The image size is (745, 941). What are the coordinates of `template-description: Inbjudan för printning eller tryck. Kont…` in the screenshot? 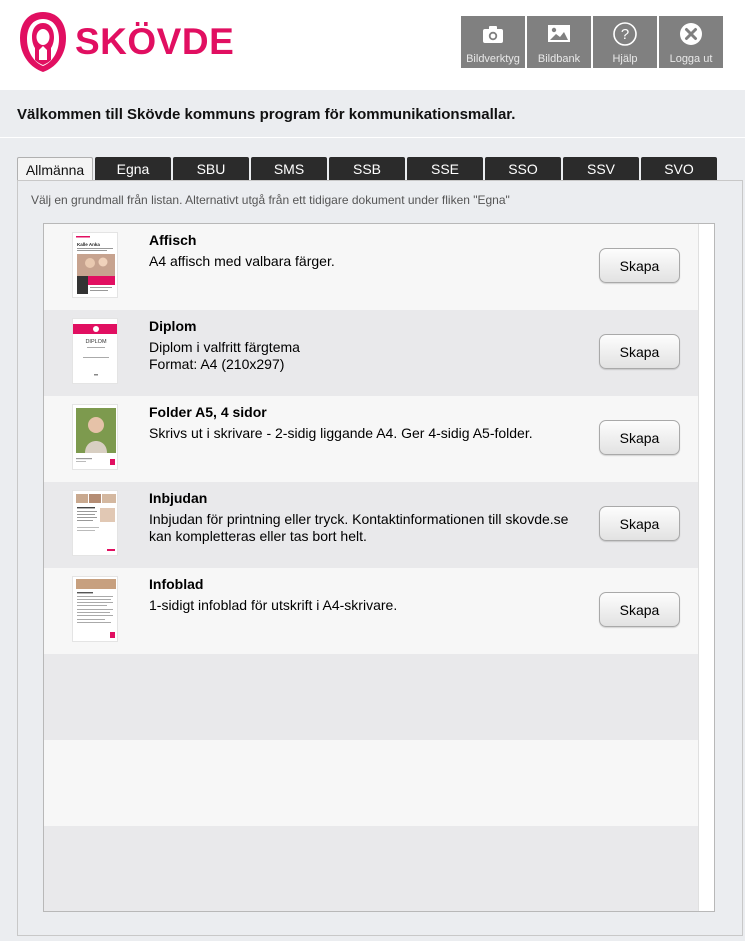 It's located at (369, 528).